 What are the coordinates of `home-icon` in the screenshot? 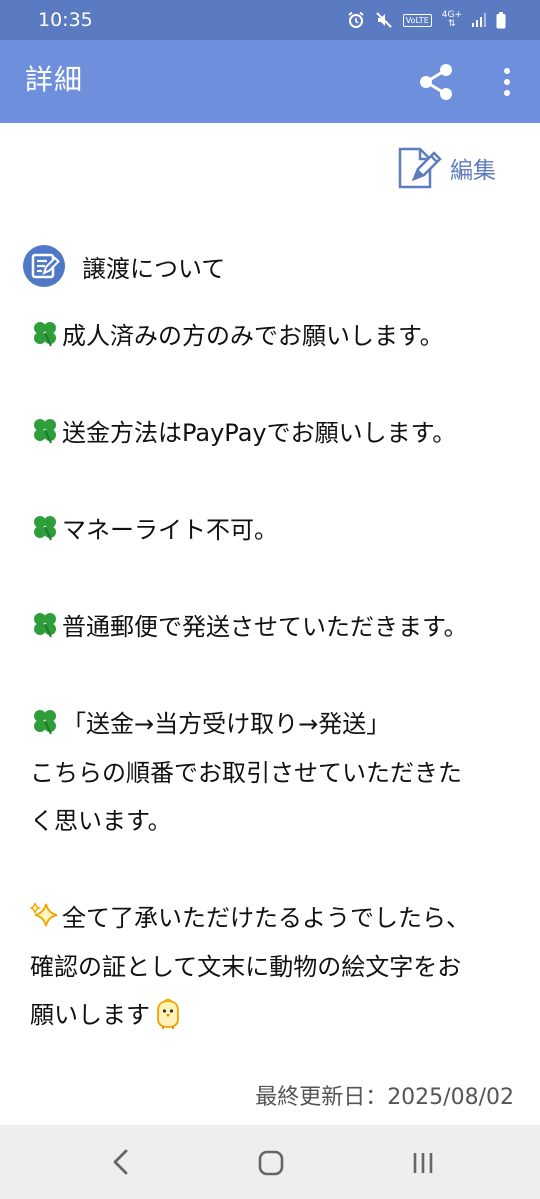 It's located at (271, 1163).